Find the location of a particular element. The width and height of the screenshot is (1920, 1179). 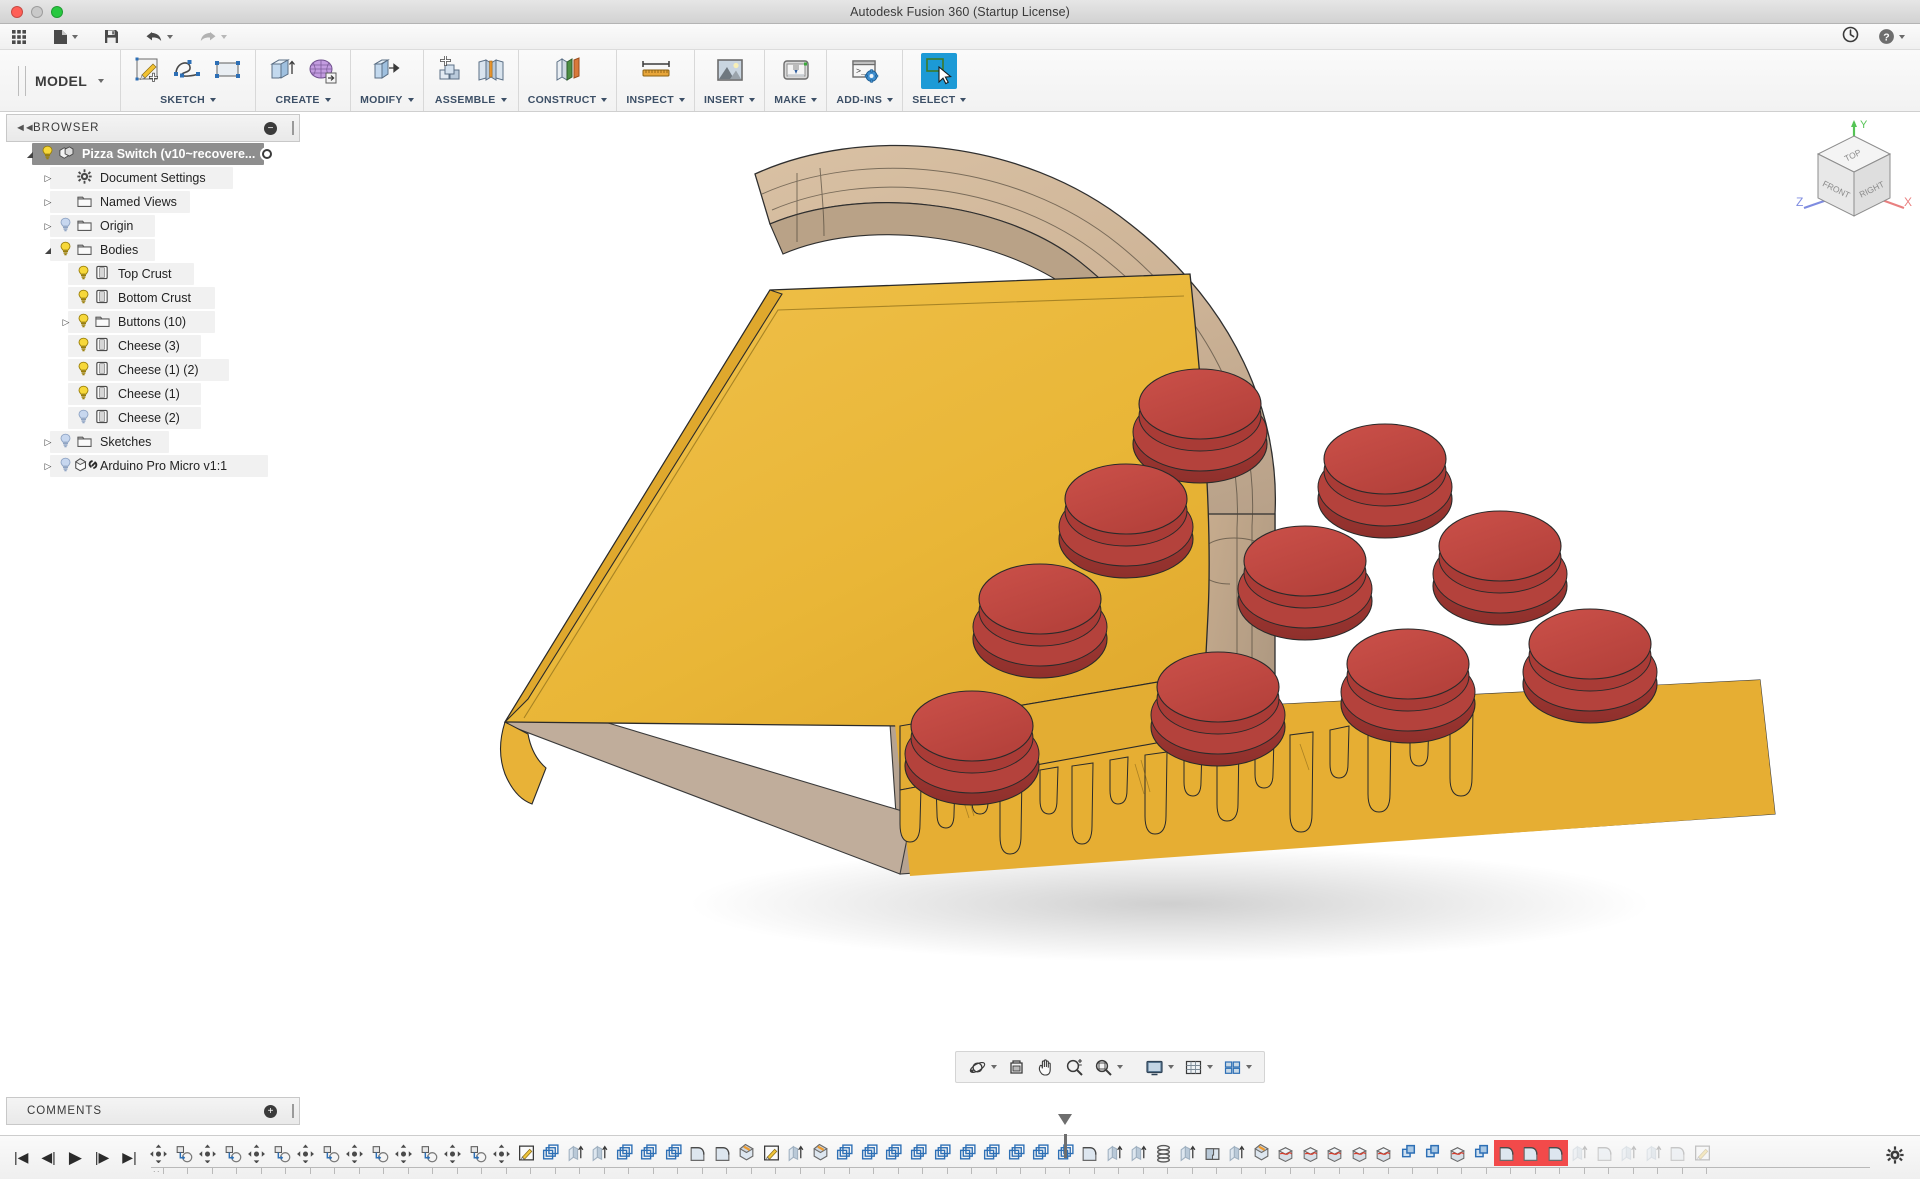

timeline-settings-button is located at coordinates (1898, 1157).